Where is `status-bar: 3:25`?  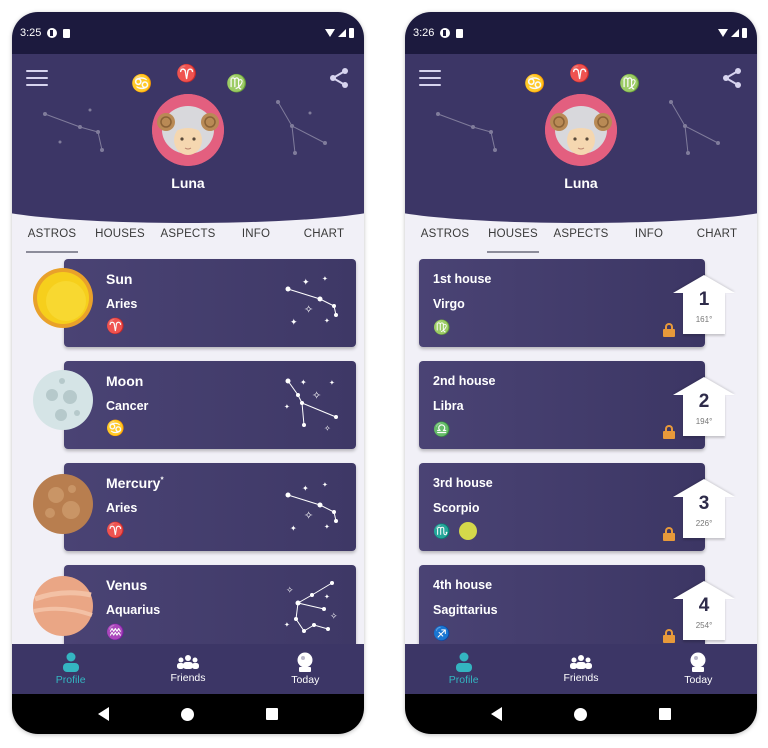 status-bar: 3:25 is located at coordinates (188, 33).